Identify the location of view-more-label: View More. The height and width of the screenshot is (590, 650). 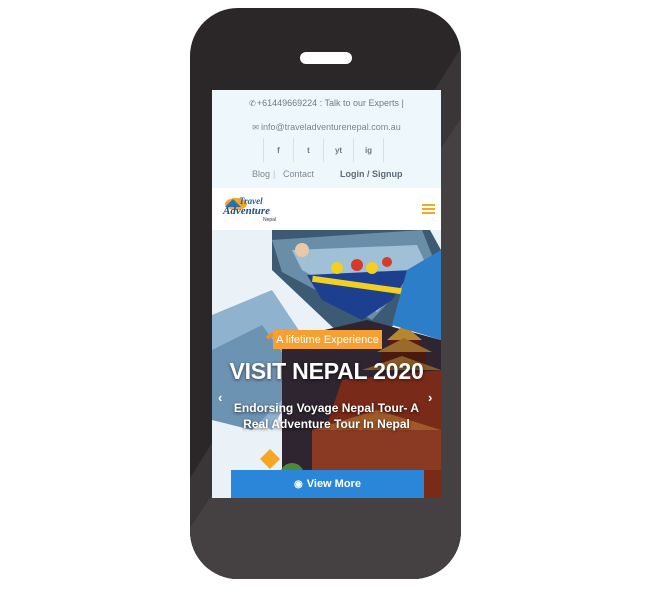
(333, 484).